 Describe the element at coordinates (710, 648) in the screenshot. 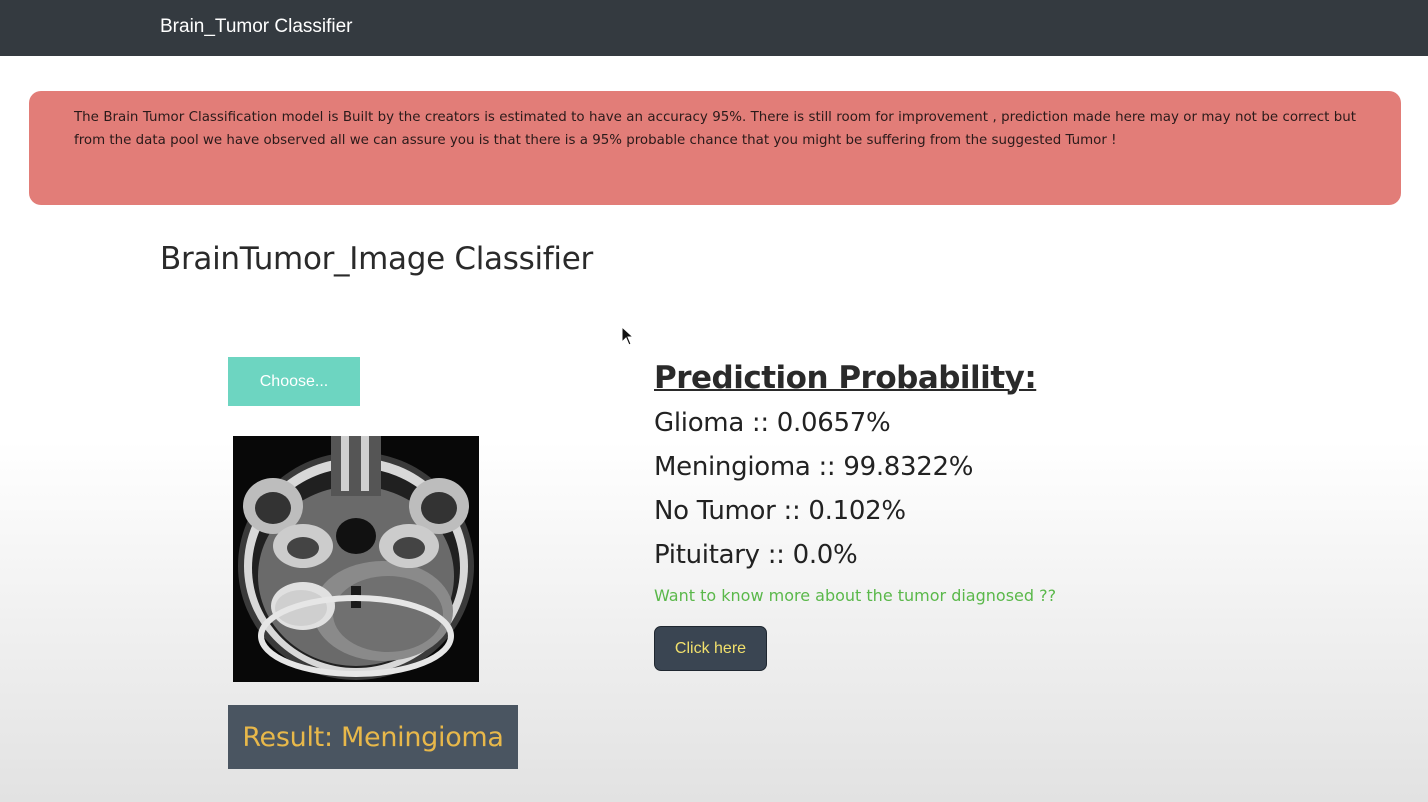

I see `click-here-button: Click here` at that location.